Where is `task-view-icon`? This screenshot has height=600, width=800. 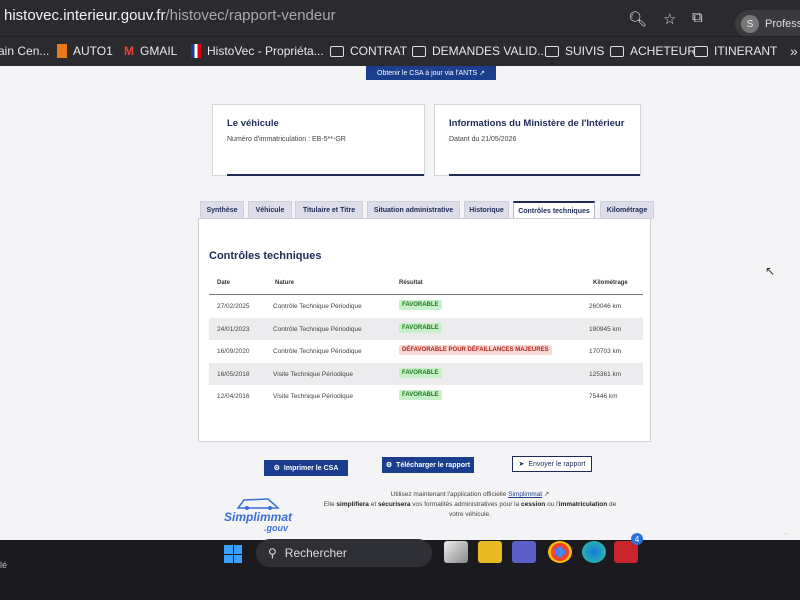 task-view-icon is located at coordinates (456, 552).